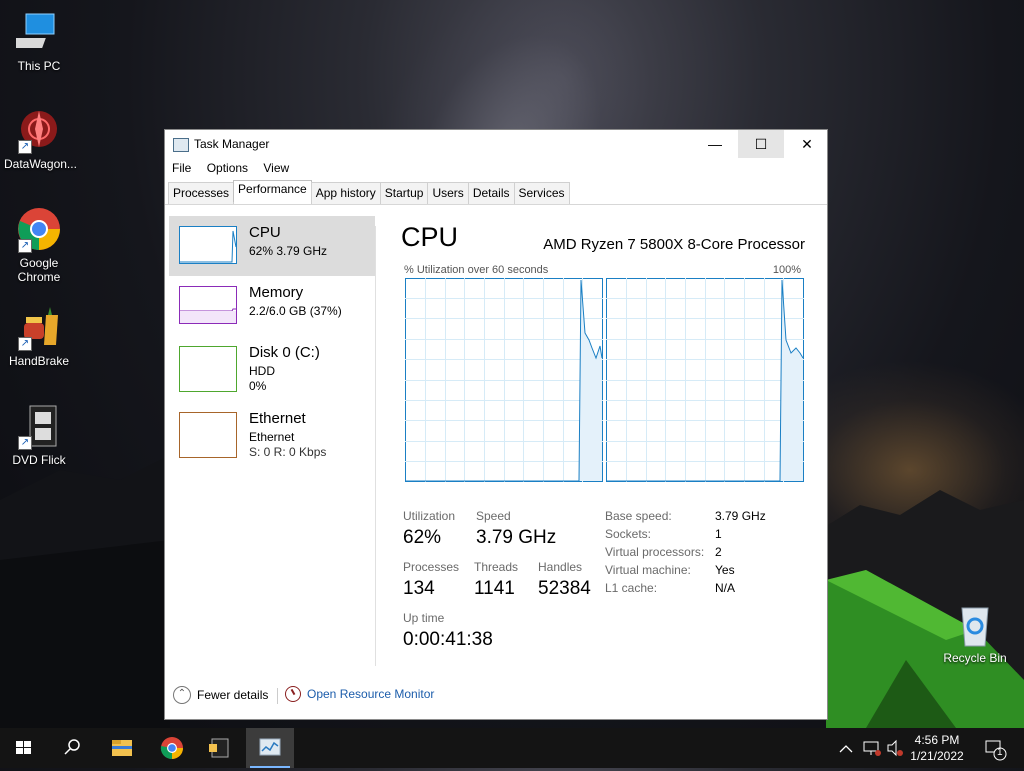 This screenshot has width=1024, height=771. What do you see at coordinates (705, 572) in the screenshot?
I see `detail-row: Virtual machine: Yes` at bounding box center [705, 572].